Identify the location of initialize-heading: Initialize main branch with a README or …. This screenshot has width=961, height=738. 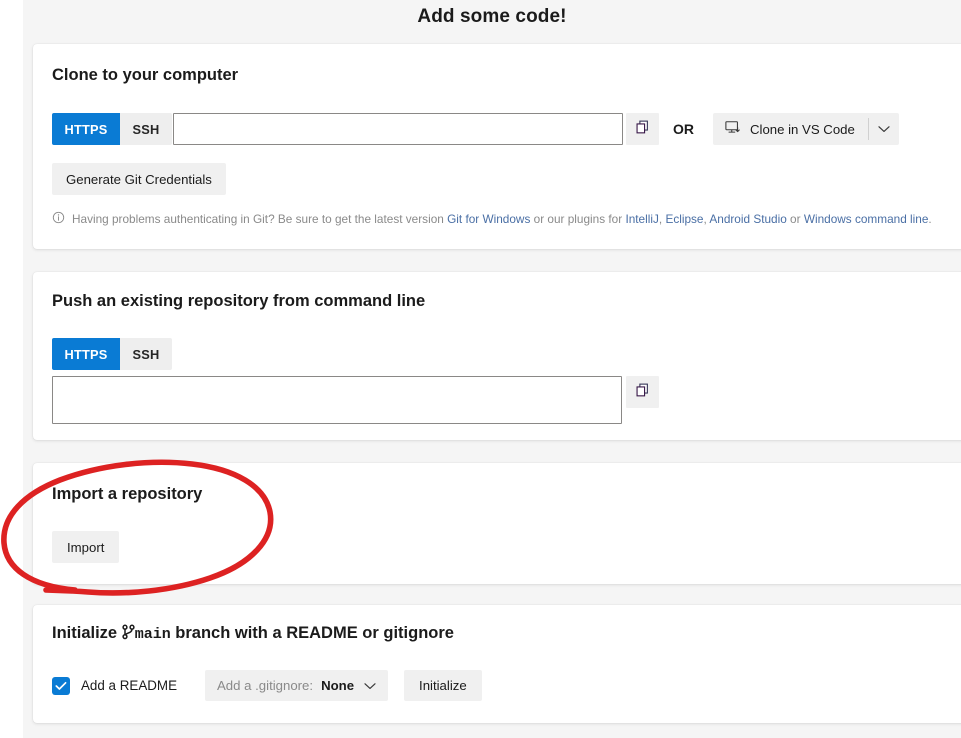
(253, 633).